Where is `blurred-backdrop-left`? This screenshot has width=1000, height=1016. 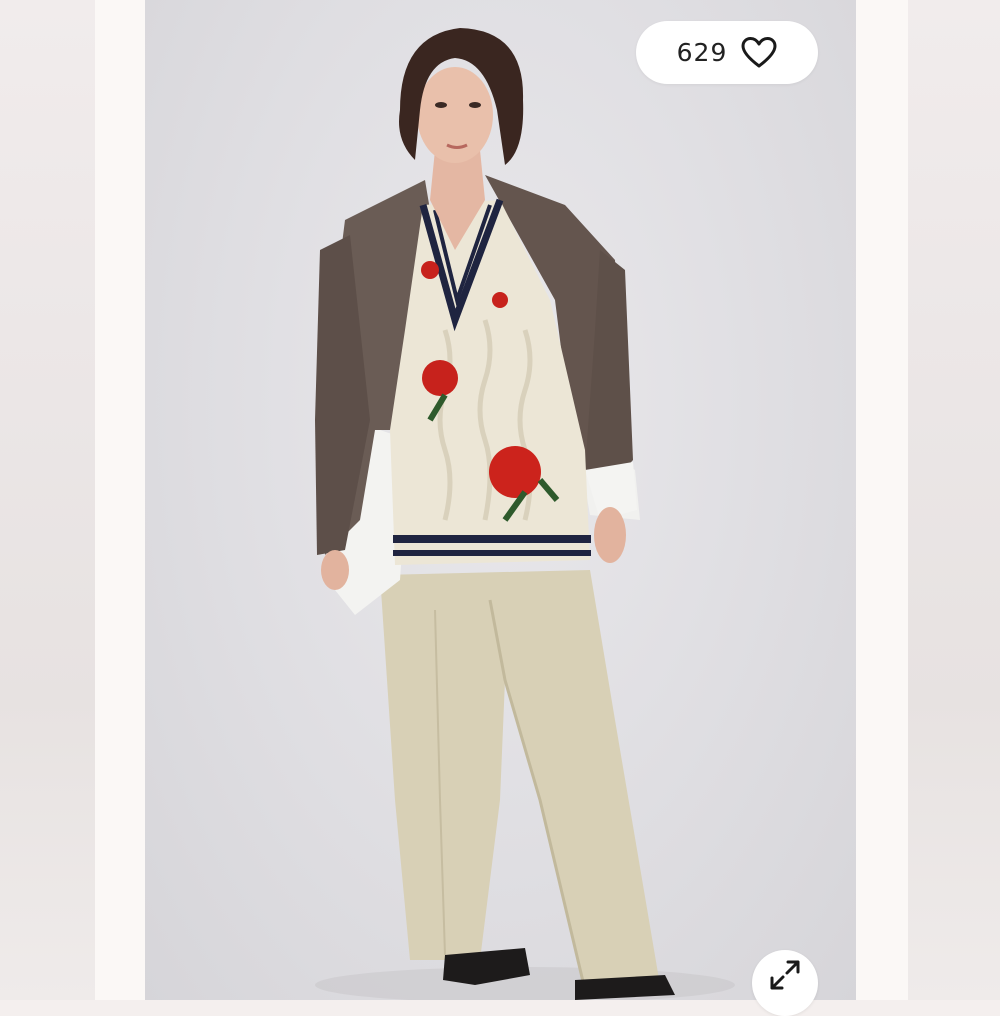
blurred-backdrop-left is located at coordinates (47, 500).